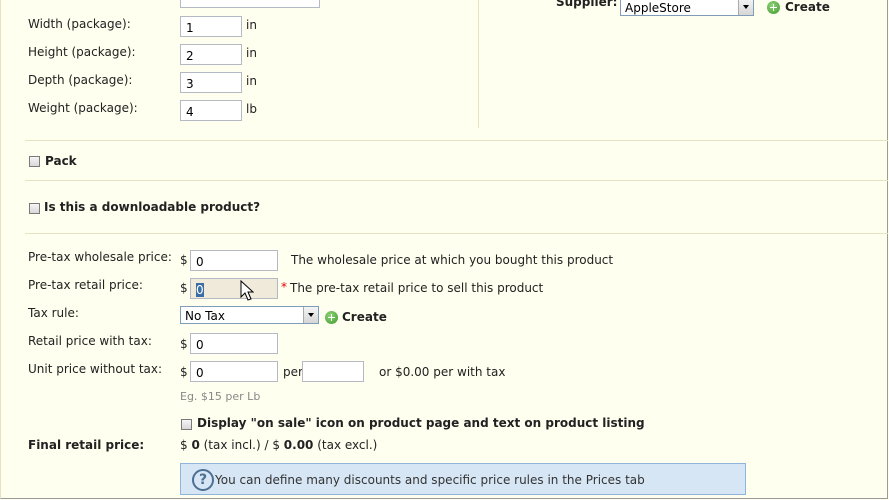  I want to click on create-supplier-link: Create, so click(807, 7).